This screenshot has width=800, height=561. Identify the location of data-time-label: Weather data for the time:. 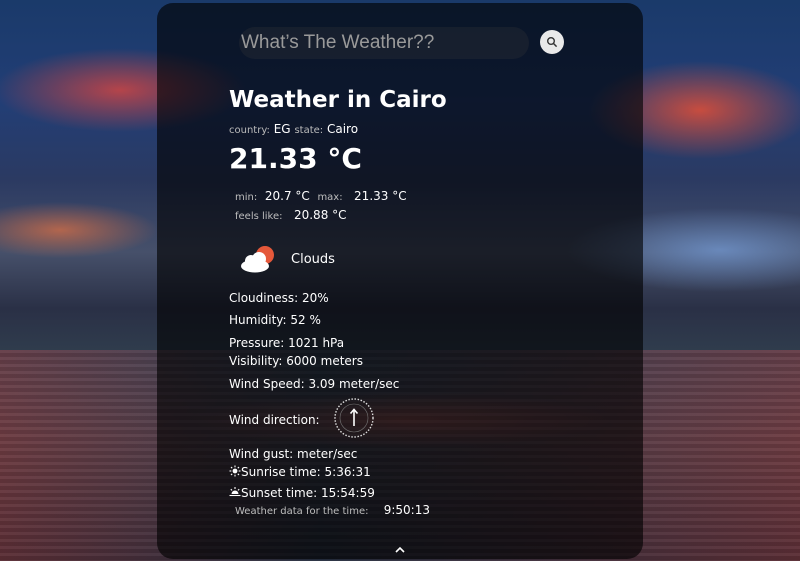
(302, 511).